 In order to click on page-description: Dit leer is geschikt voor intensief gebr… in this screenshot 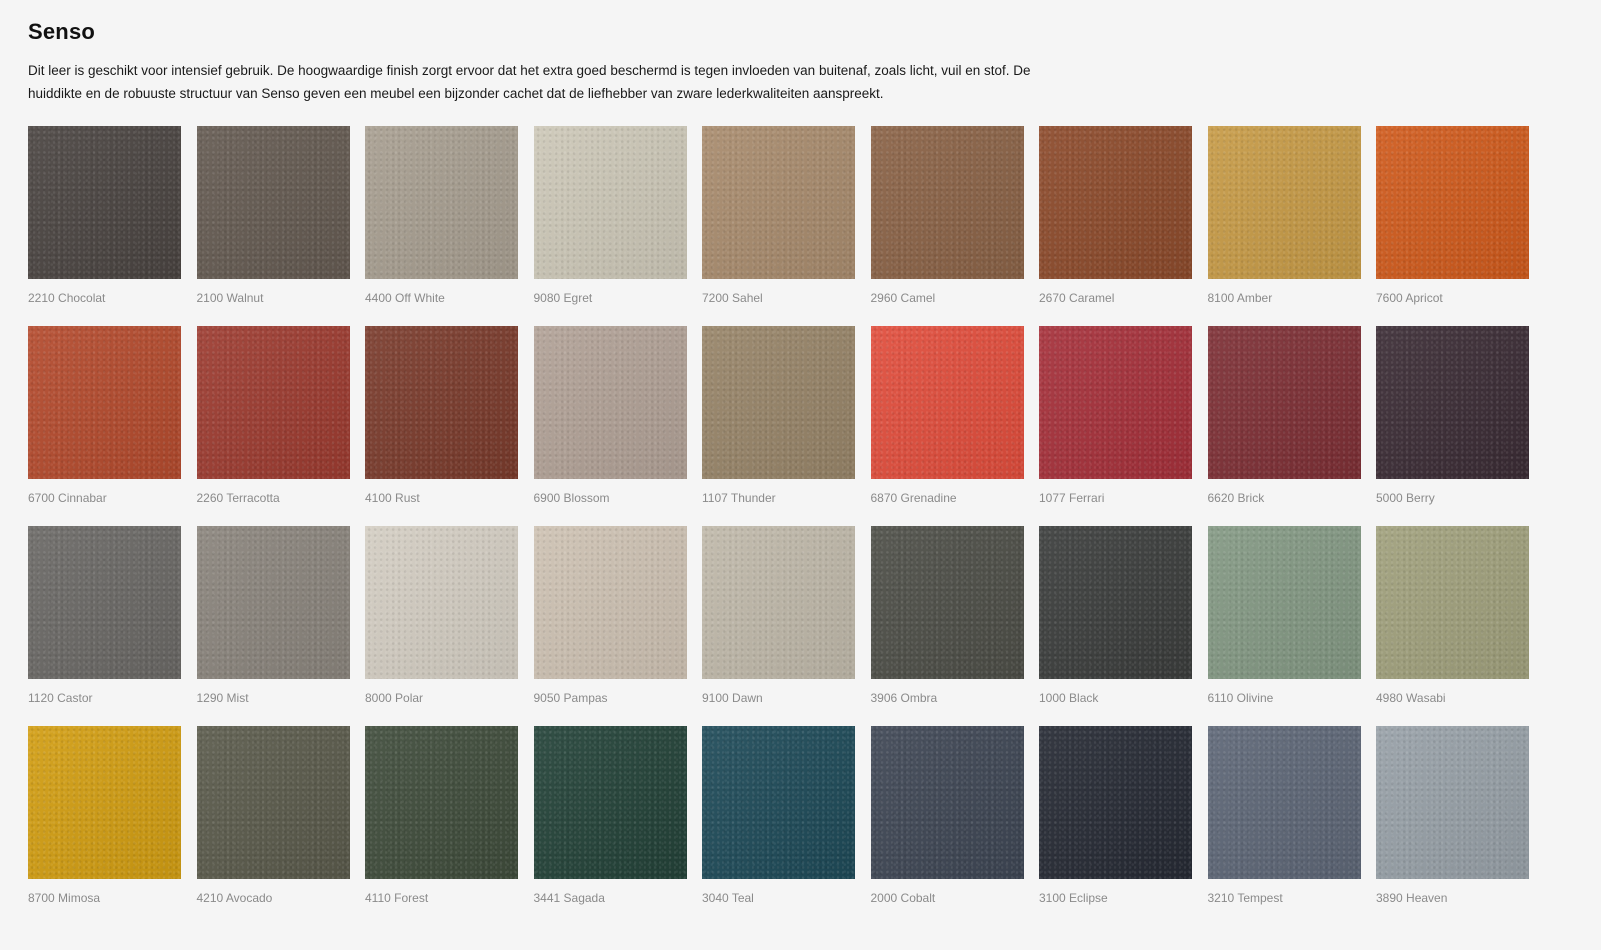, I will do `click(529, 82)`.